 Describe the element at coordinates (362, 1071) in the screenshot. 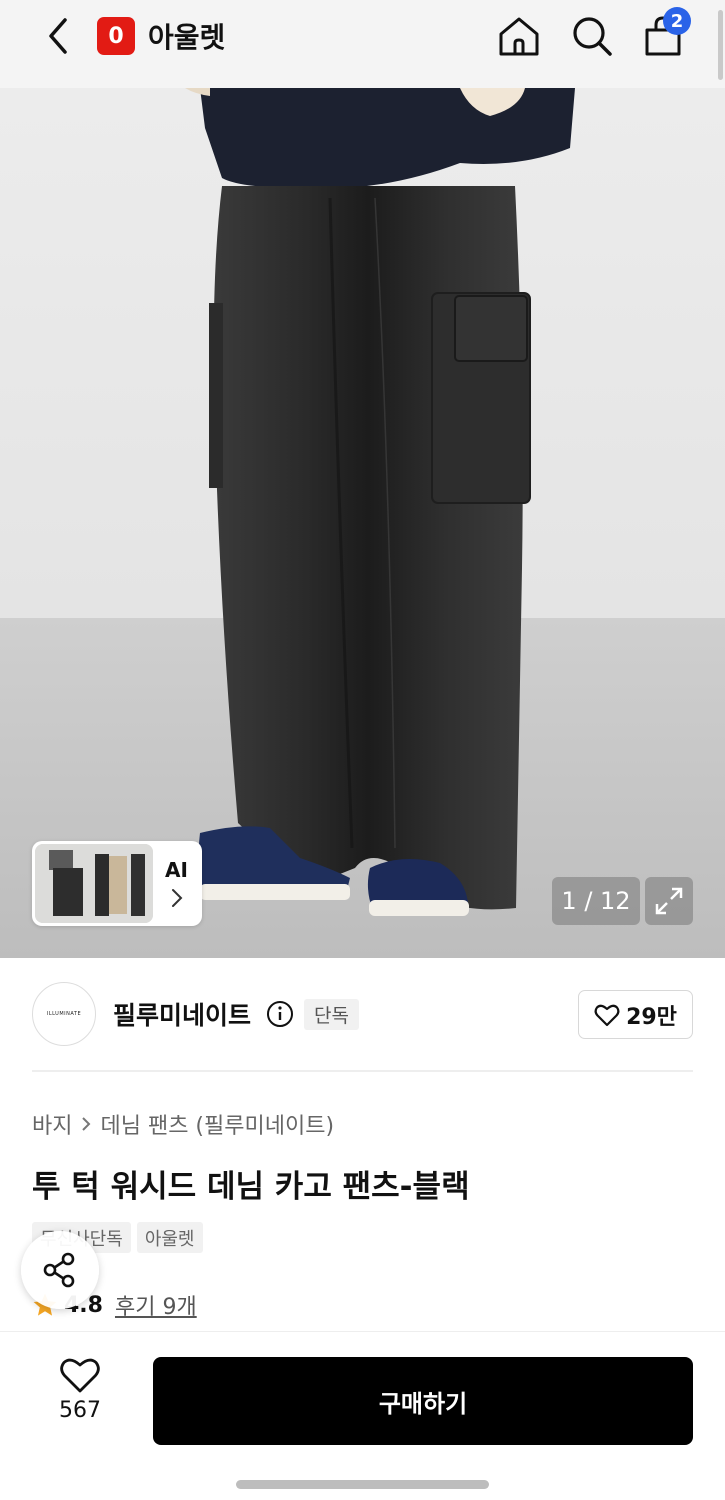

I see `divider` at that location.